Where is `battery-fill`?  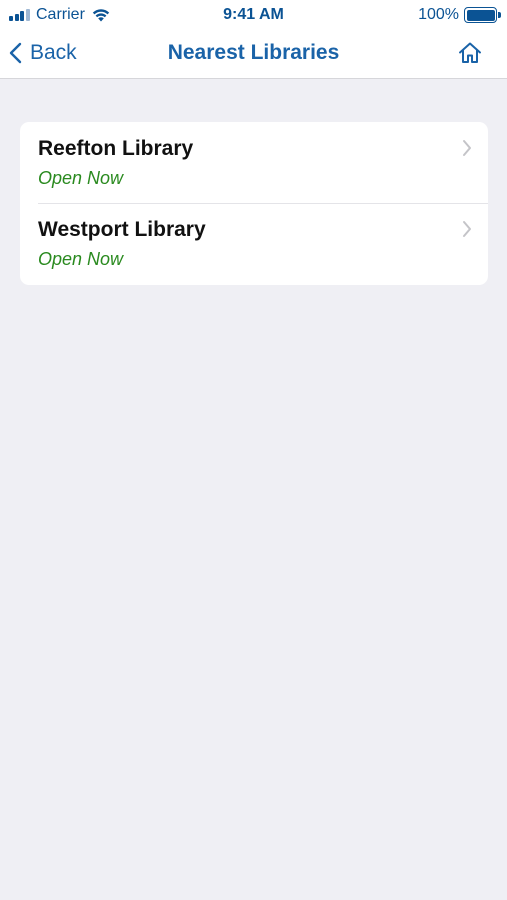
battery-fill is located at coordinates (480, 15).